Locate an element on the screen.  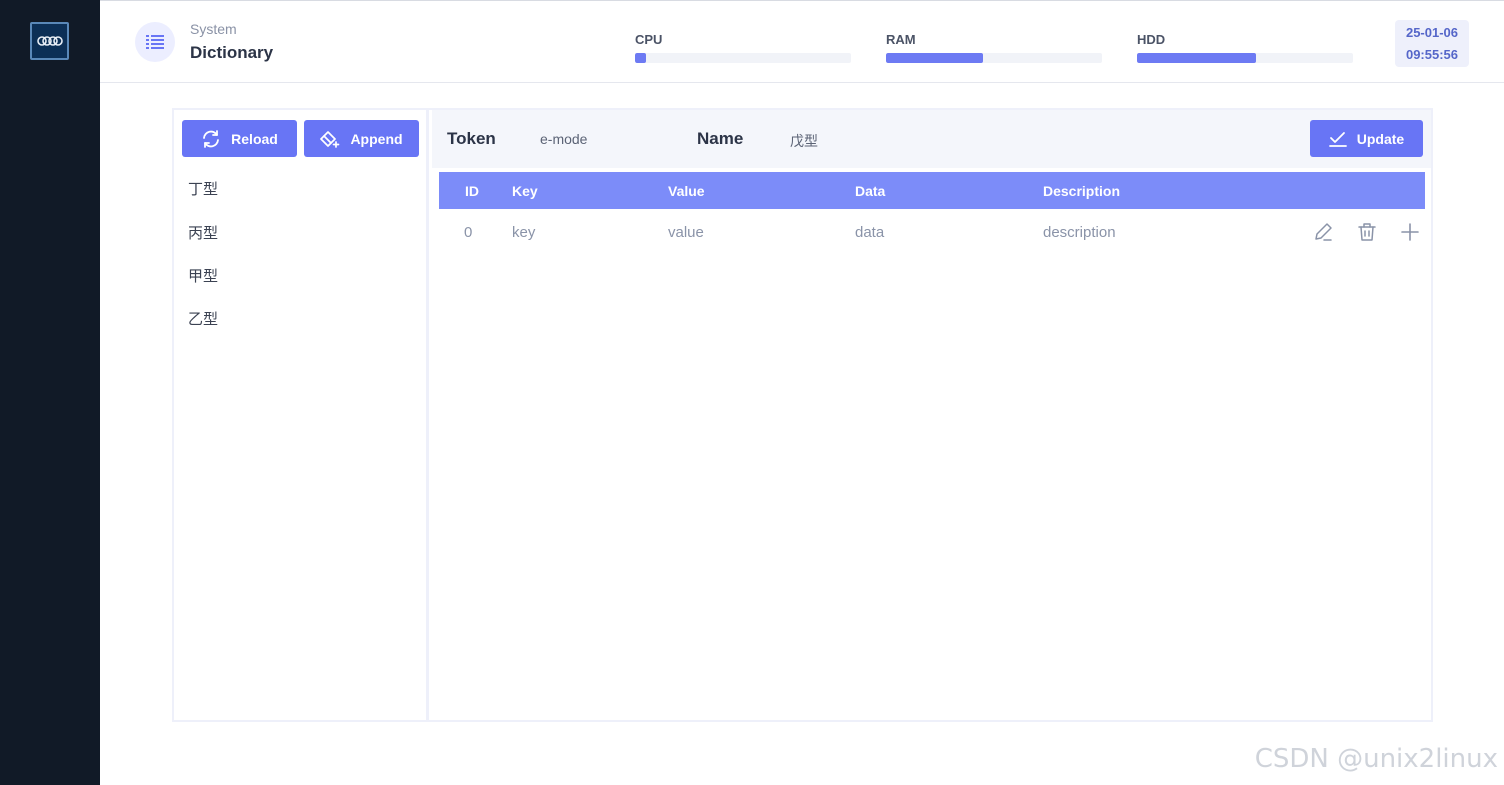
table-header: ID Key Value Data Description is located at coordinates (932, 190).